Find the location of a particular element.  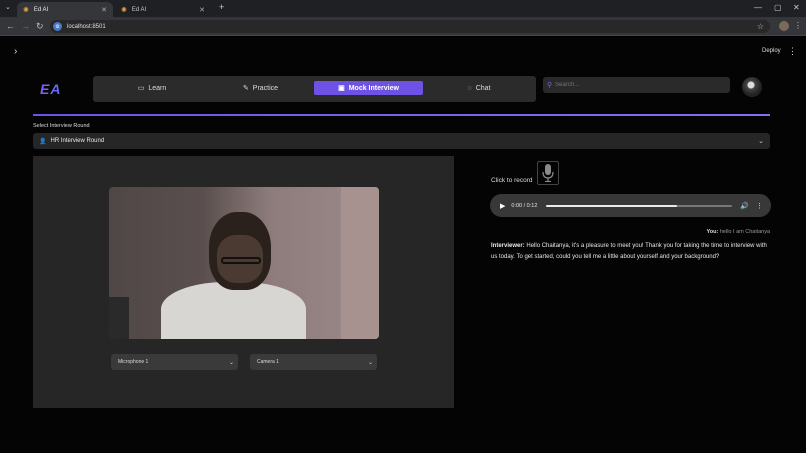

divider is located at coordinates (401, 115).